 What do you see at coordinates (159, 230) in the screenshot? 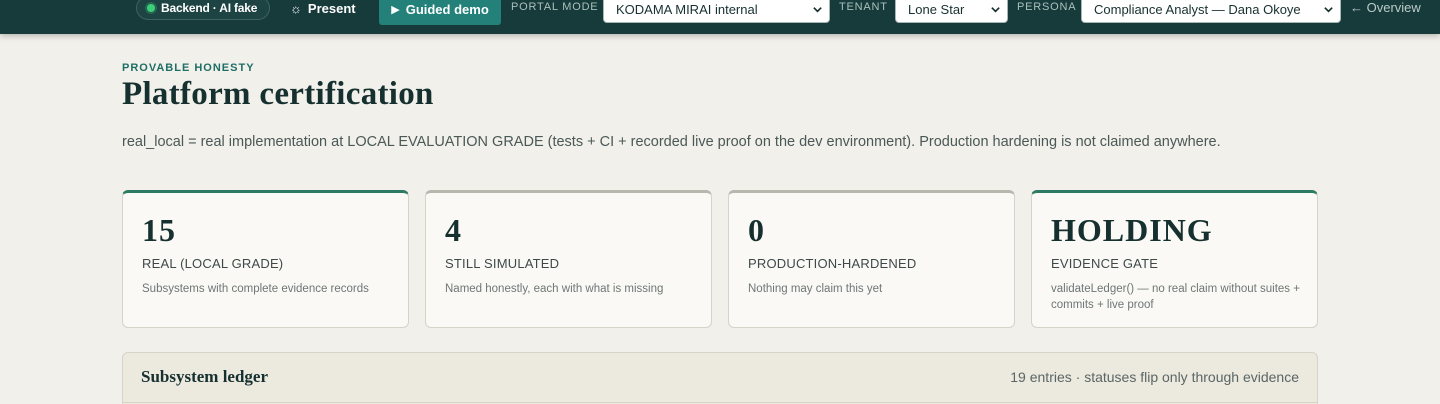
I see `stat-value: 15` at bounding box center [159, 230].